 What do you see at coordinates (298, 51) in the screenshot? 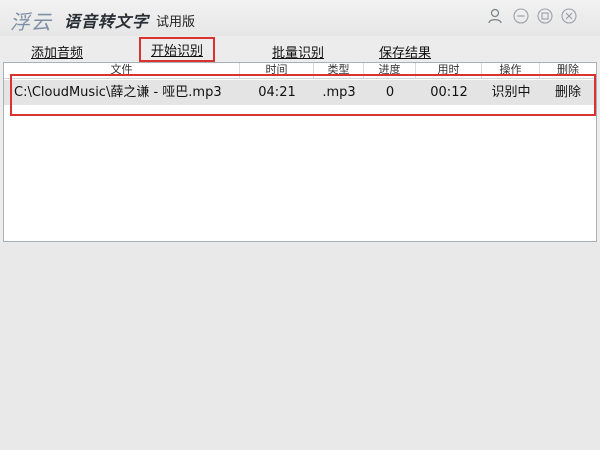
I see `batch-recognition-button: 批量识别` at bounding box center [298, 51].